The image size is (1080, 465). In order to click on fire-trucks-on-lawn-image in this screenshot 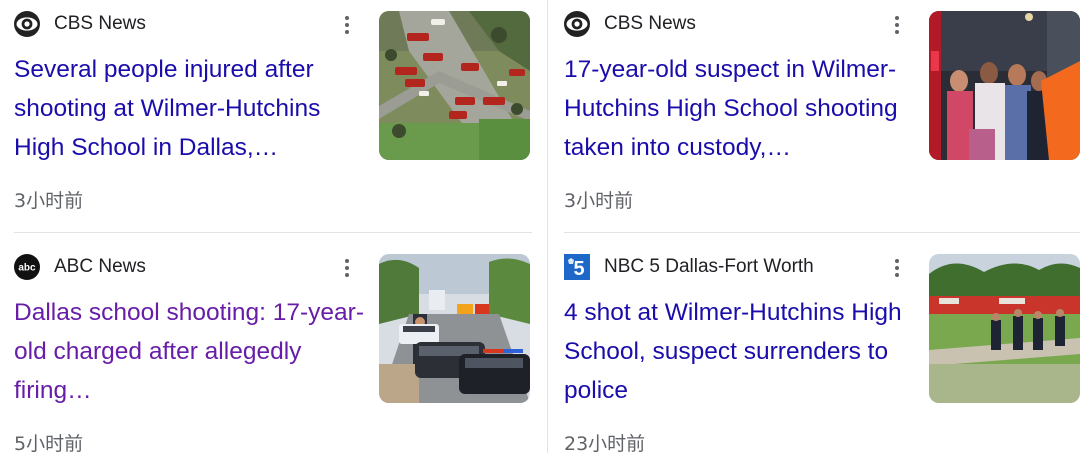, I will do `click(1004, 328)`.